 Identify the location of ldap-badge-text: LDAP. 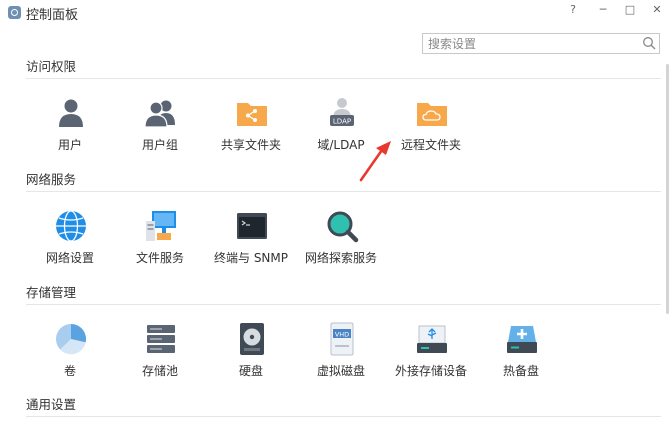
(342, 122).